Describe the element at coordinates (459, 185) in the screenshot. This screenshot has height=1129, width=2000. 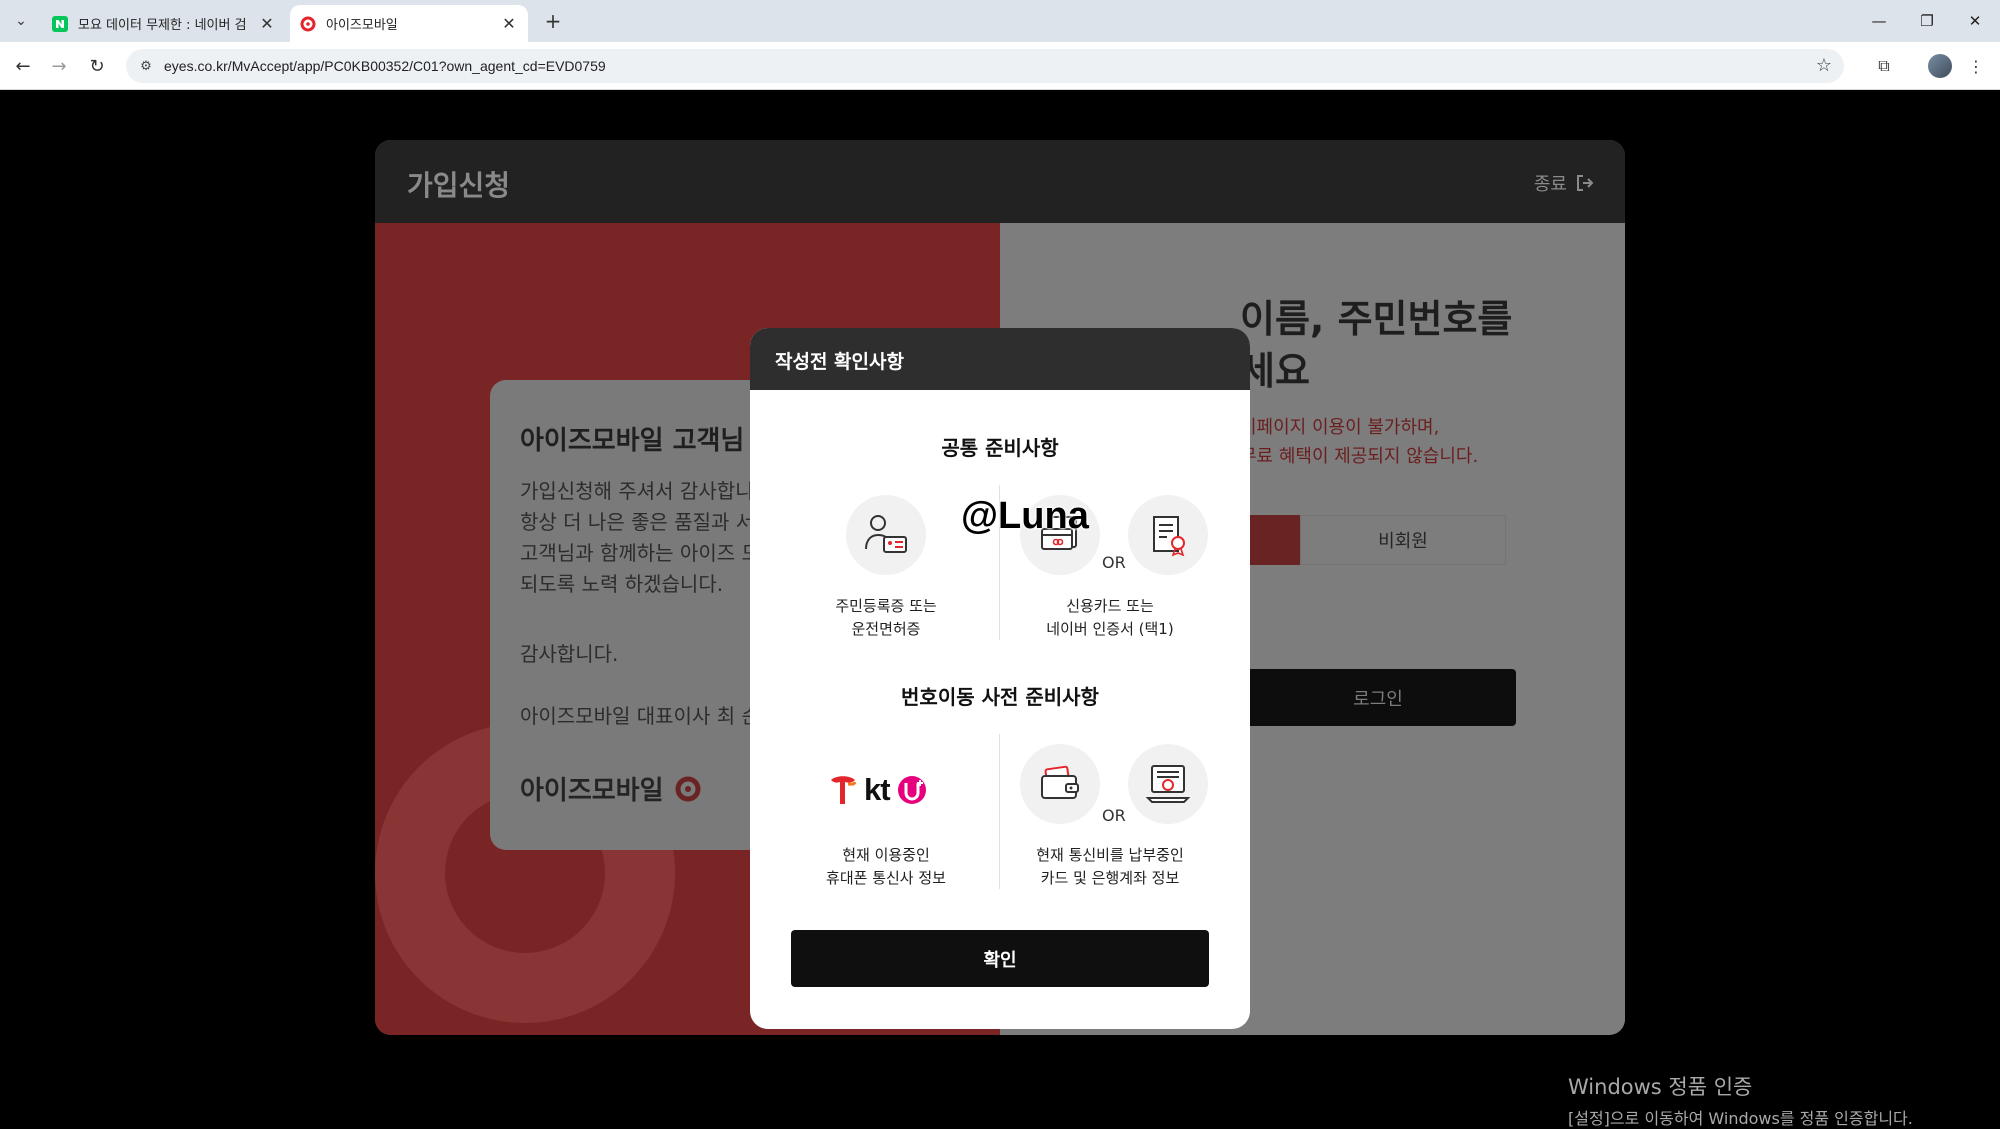
I see `page-title: 가입신청` at that location.